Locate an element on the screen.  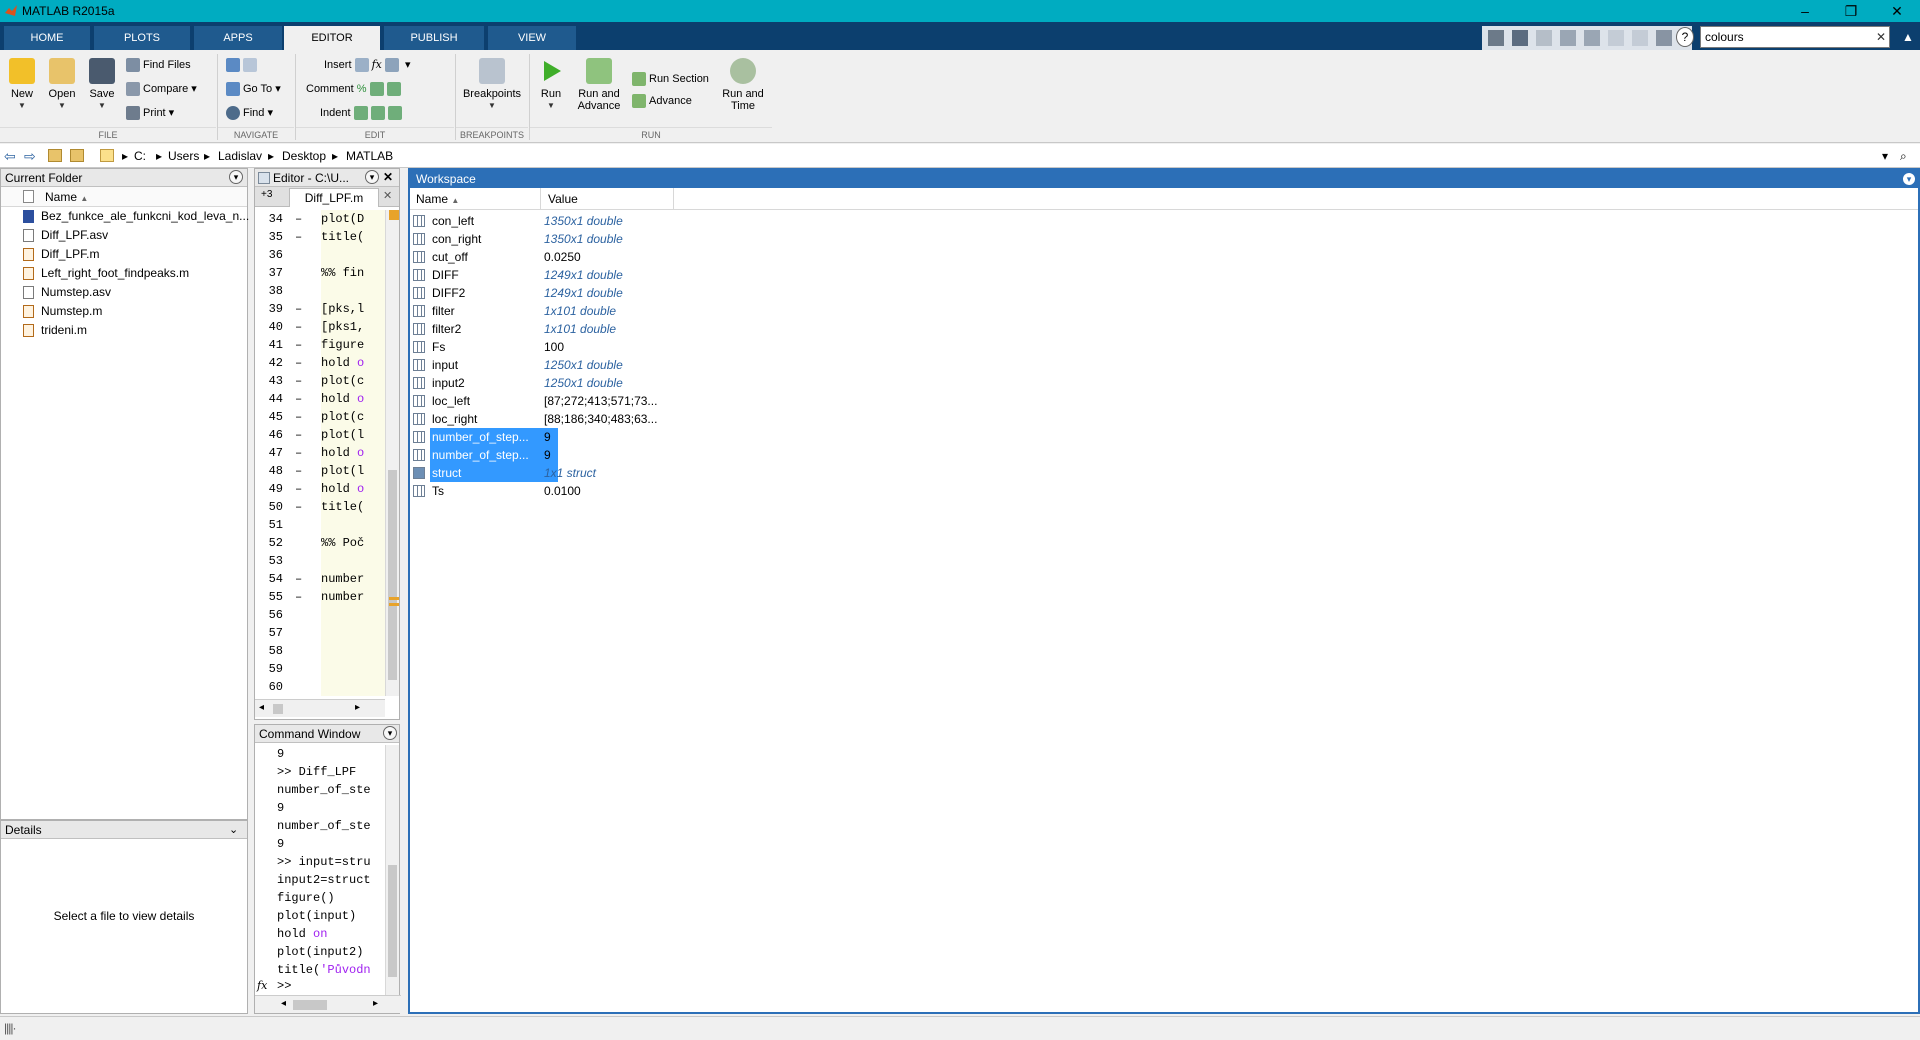
collapse-toolstrip-icon: ▲ is located at coordinates (1908, 37).